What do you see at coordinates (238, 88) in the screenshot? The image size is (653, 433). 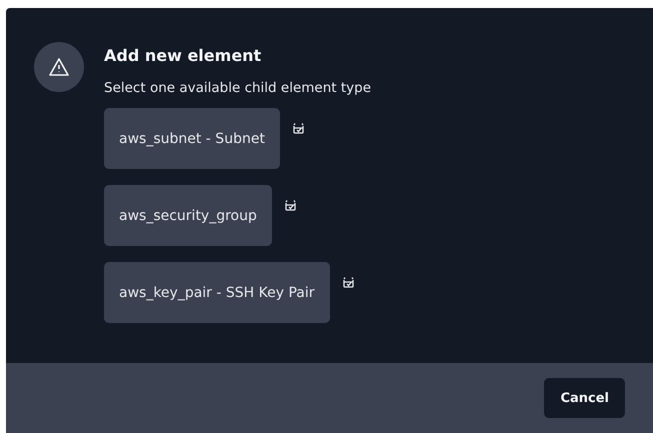 I see `dialog-message: Select one available child element type` at bounding box center [238, 88].